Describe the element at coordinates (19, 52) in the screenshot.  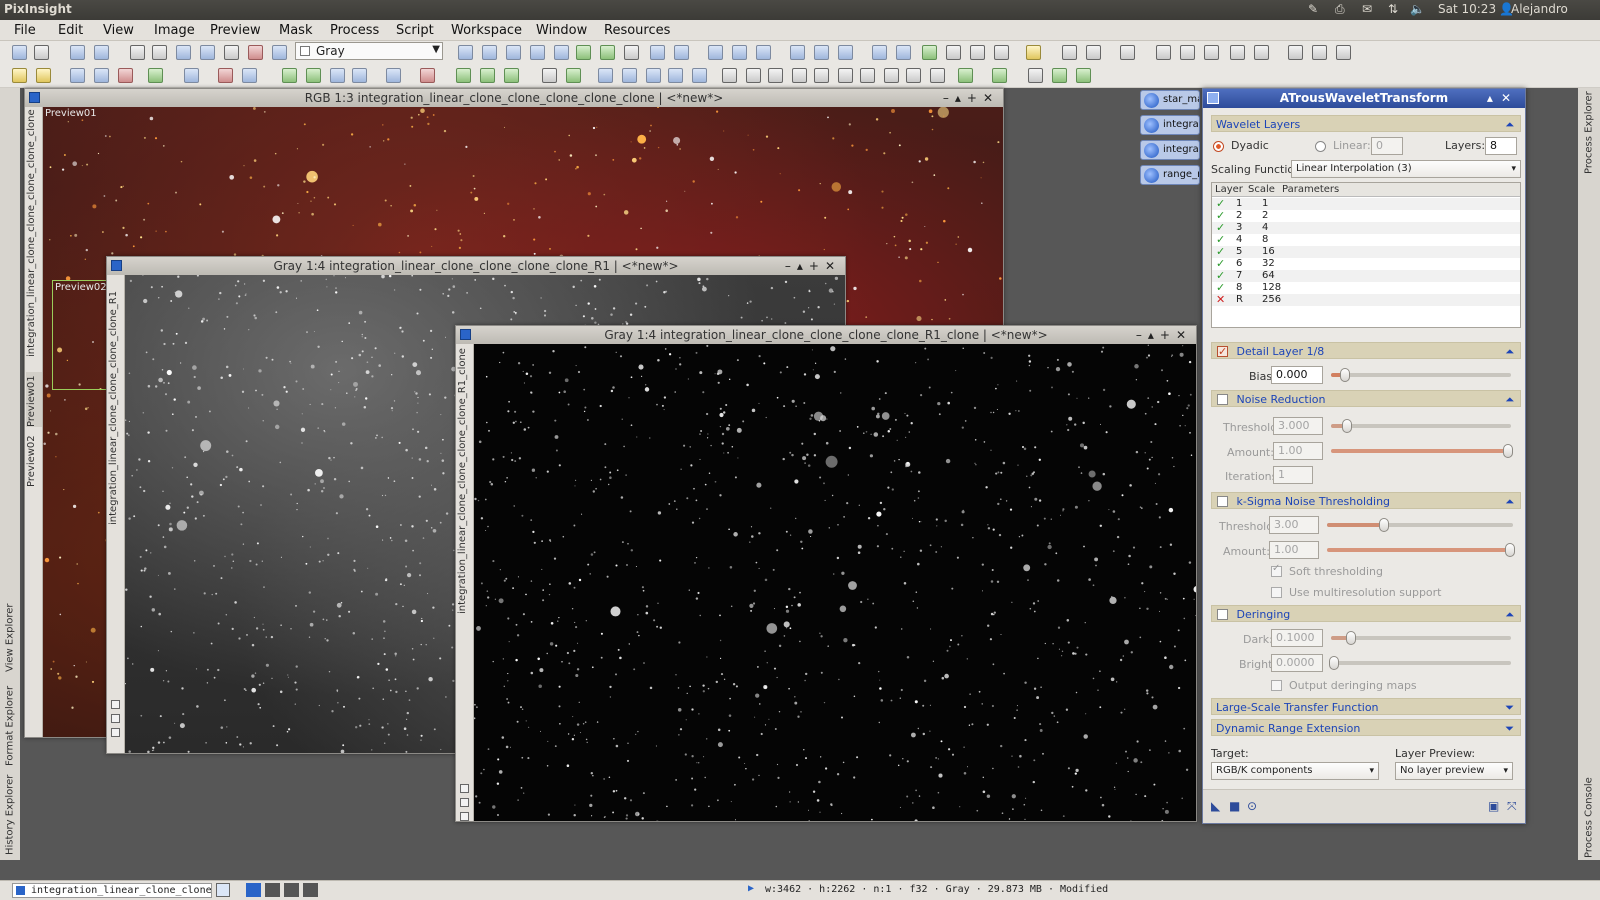
I see `undo-icon` at that location.